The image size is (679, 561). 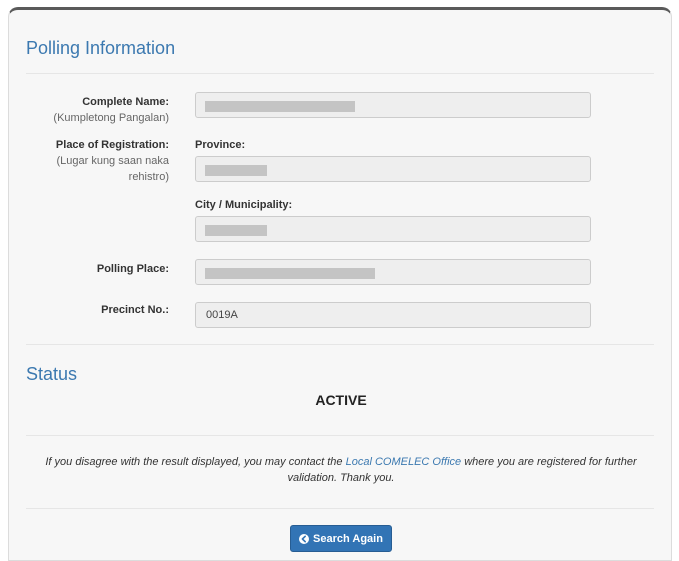 I want to click on complete-name-sublabel: (Kumpletong Pangalan), so click(x=111, y=118).